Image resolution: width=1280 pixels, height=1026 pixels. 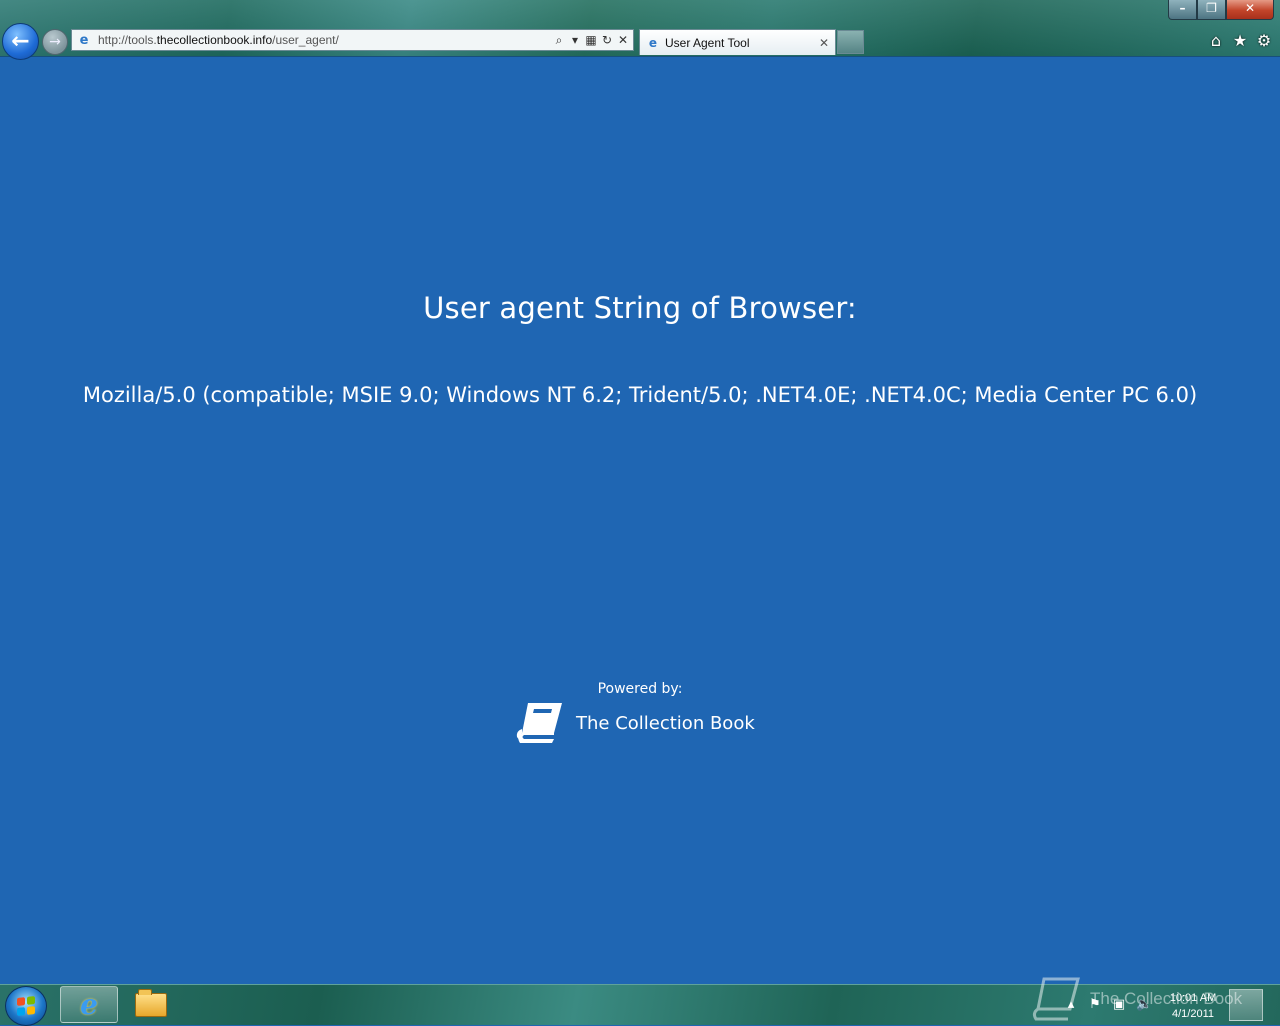 I want to click on star-icon: ★, so click(x=1240, y=40).